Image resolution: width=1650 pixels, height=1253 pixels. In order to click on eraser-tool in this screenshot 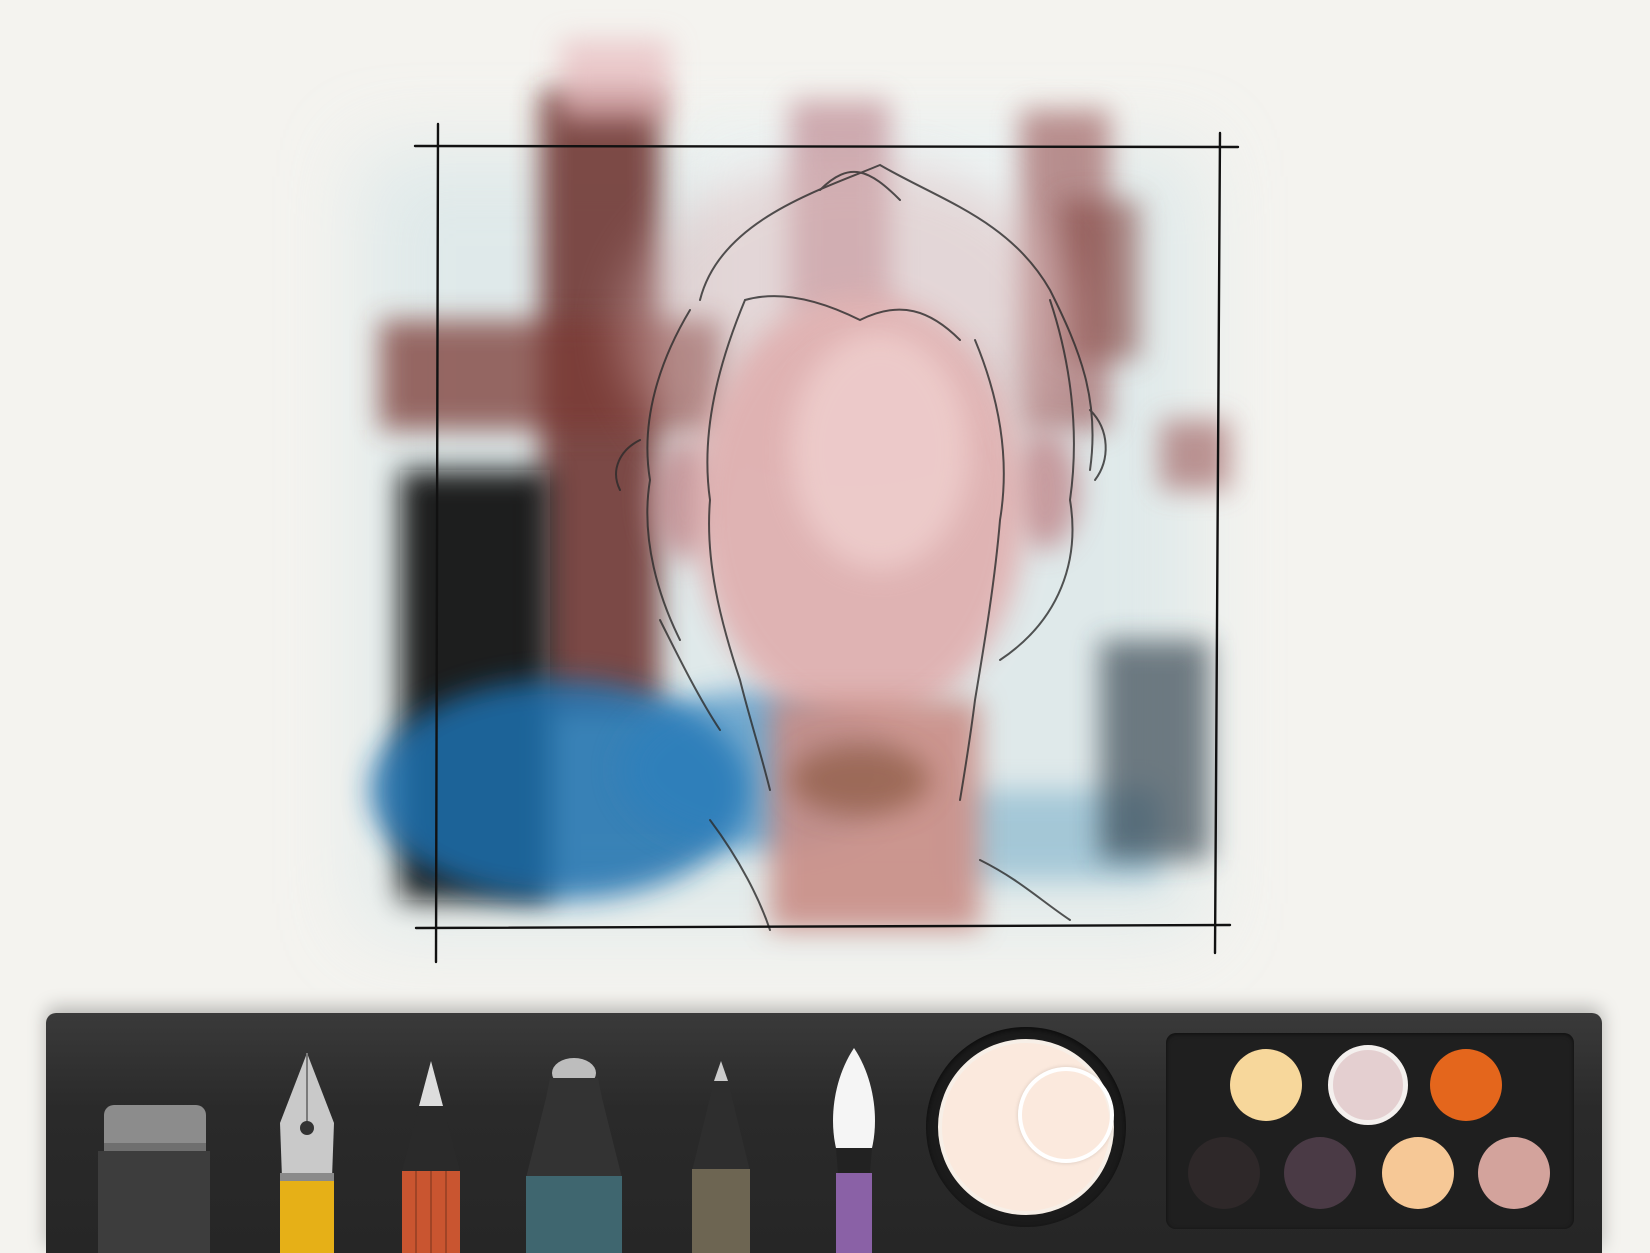, I will do `click(154, 1178)`.